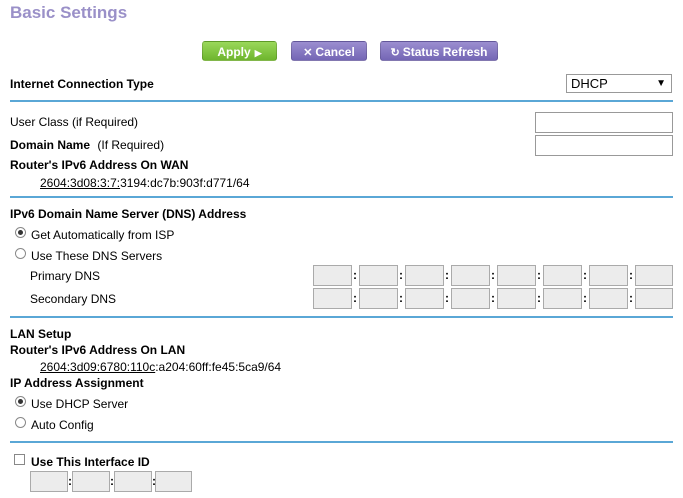 This screenshot has height=498, width=683. What do you see at coordinates (98, 350) in the screenshot?
I see `lan-address-label: Router's IPv6 Address On LAN` at bounding box center [98, 350].